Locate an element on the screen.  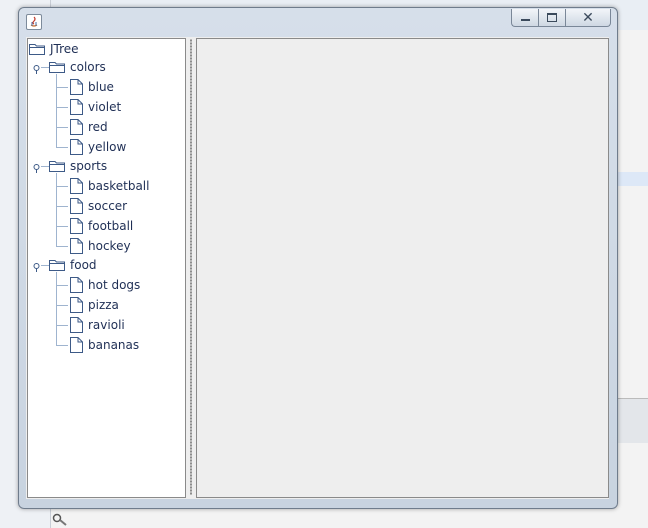
tree-leaf-item: bananas is located at coordinates (104, 345).